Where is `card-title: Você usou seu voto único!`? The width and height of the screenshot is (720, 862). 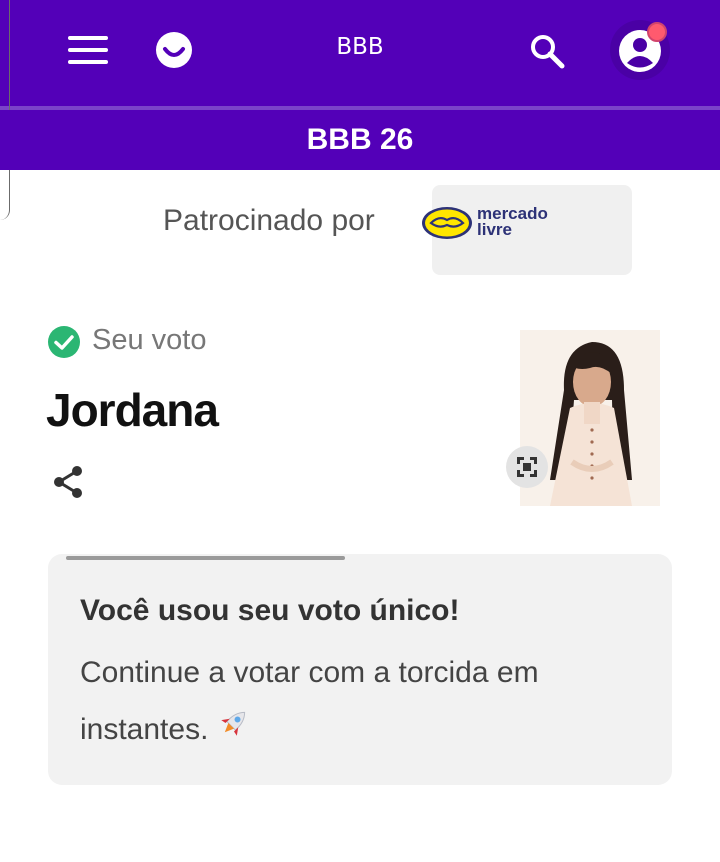
card-title: Você usou seu voto único! is located at coordinates (270, 610).